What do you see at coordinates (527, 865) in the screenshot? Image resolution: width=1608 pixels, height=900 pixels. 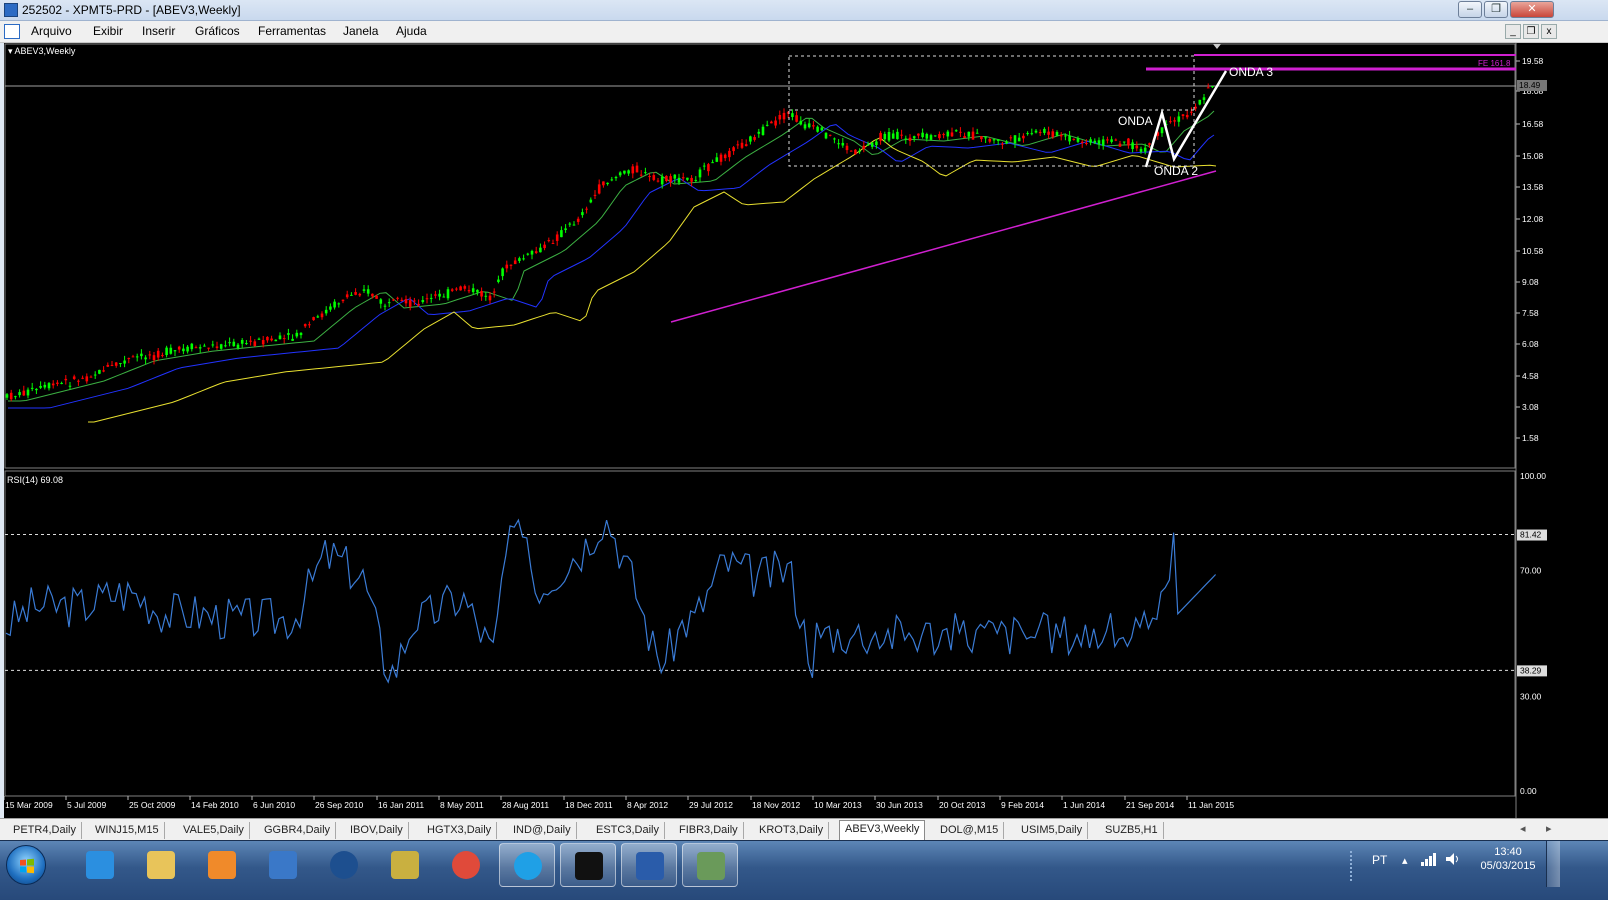 I see `taskbar-skype-button` at bounding box center [527, 865].